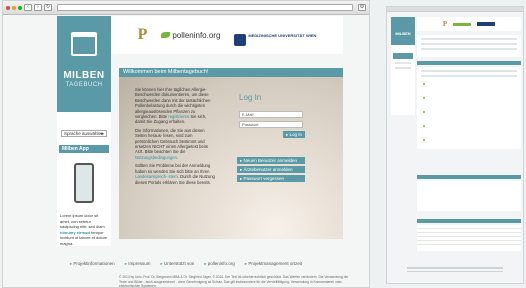 Image resolution: width=526 pixels, height=288 pixels. I want to click on leaf-icon, so click(166, 35).